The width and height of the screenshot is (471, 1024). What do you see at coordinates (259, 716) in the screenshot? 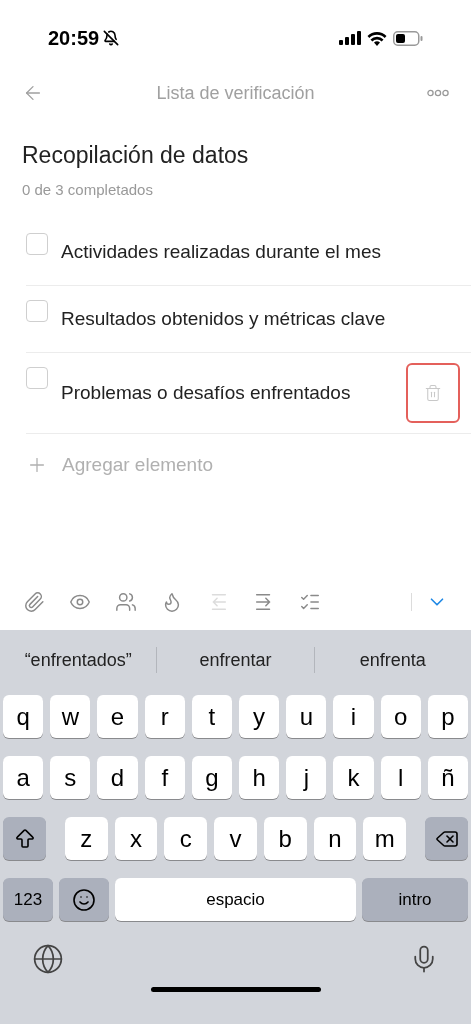
I see `key: y` at bounding box center [259, 716].